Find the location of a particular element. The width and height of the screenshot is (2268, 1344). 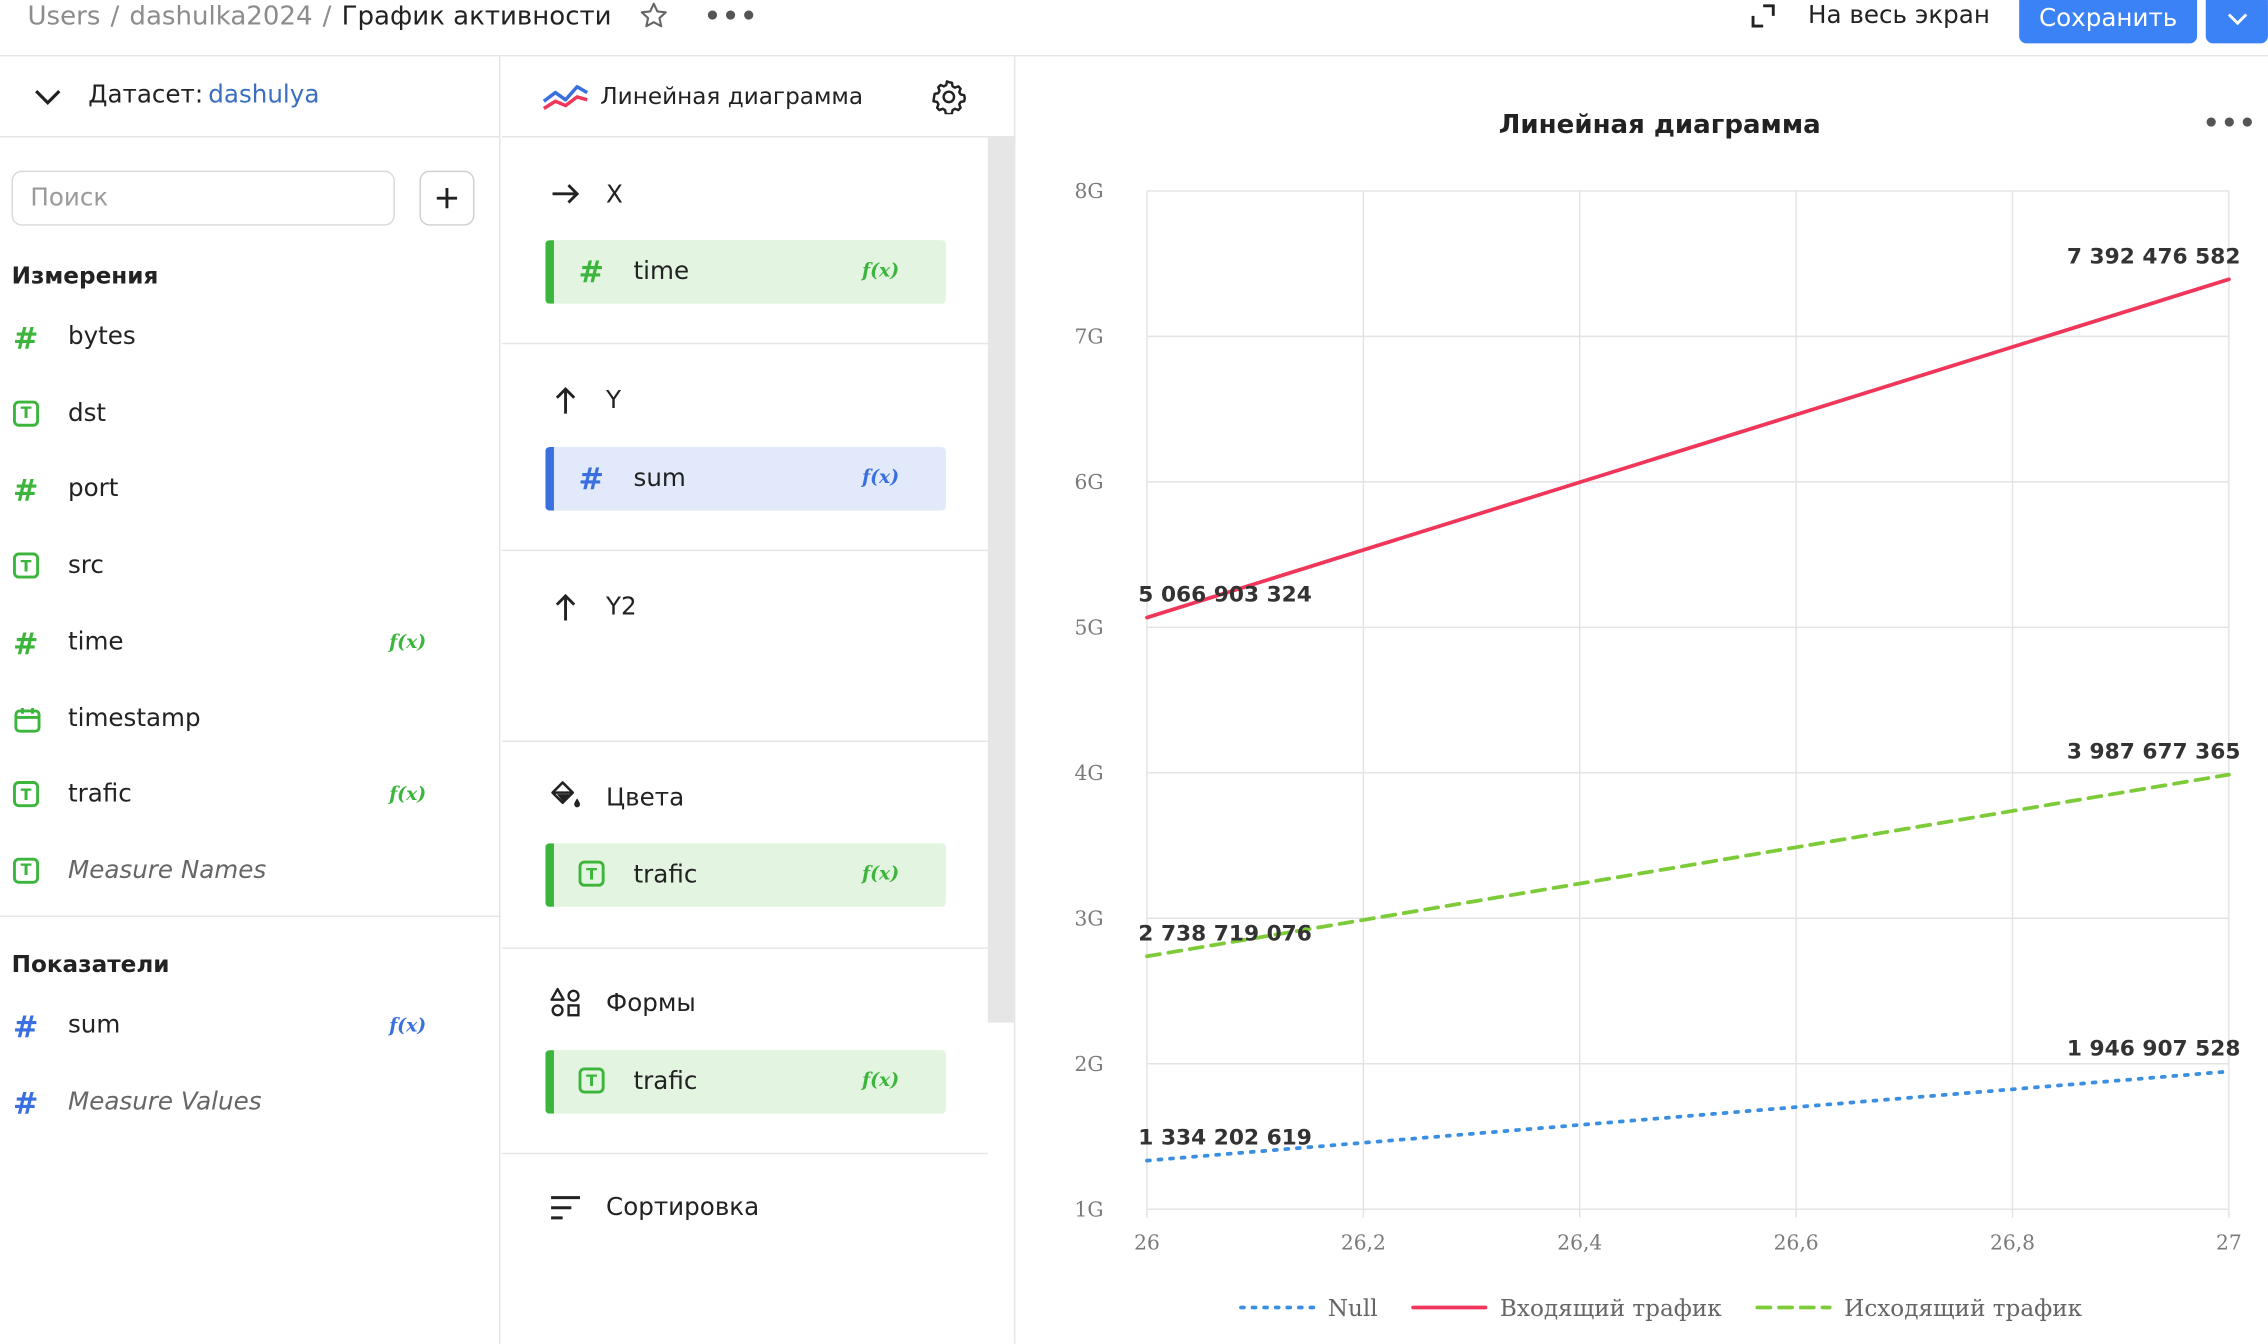

save-button: Сохранить is located at coordinates (2108, 22).